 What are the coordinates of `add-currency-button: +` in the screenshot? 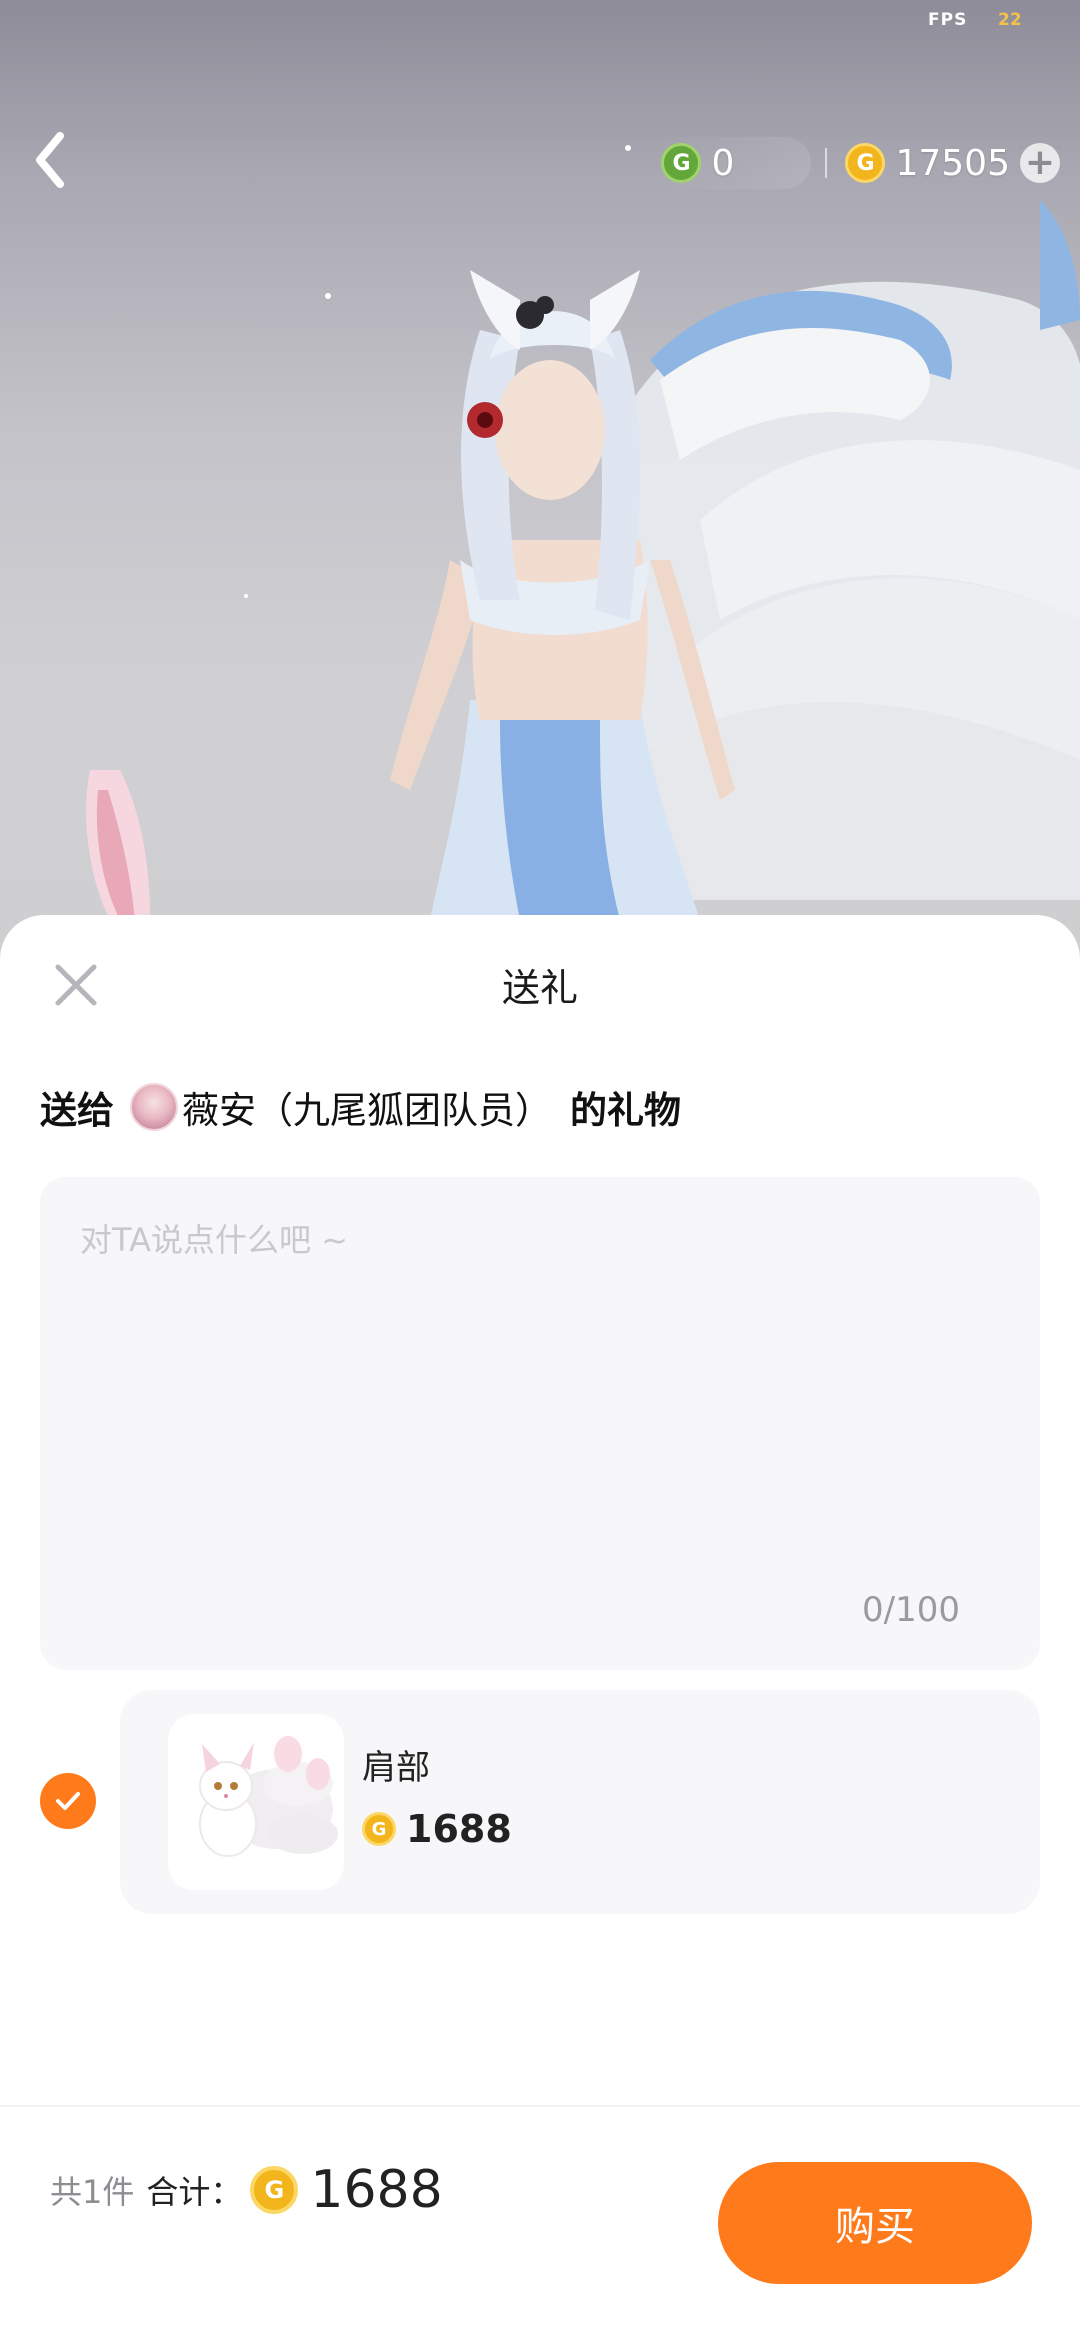 It's located at (1040, 163).